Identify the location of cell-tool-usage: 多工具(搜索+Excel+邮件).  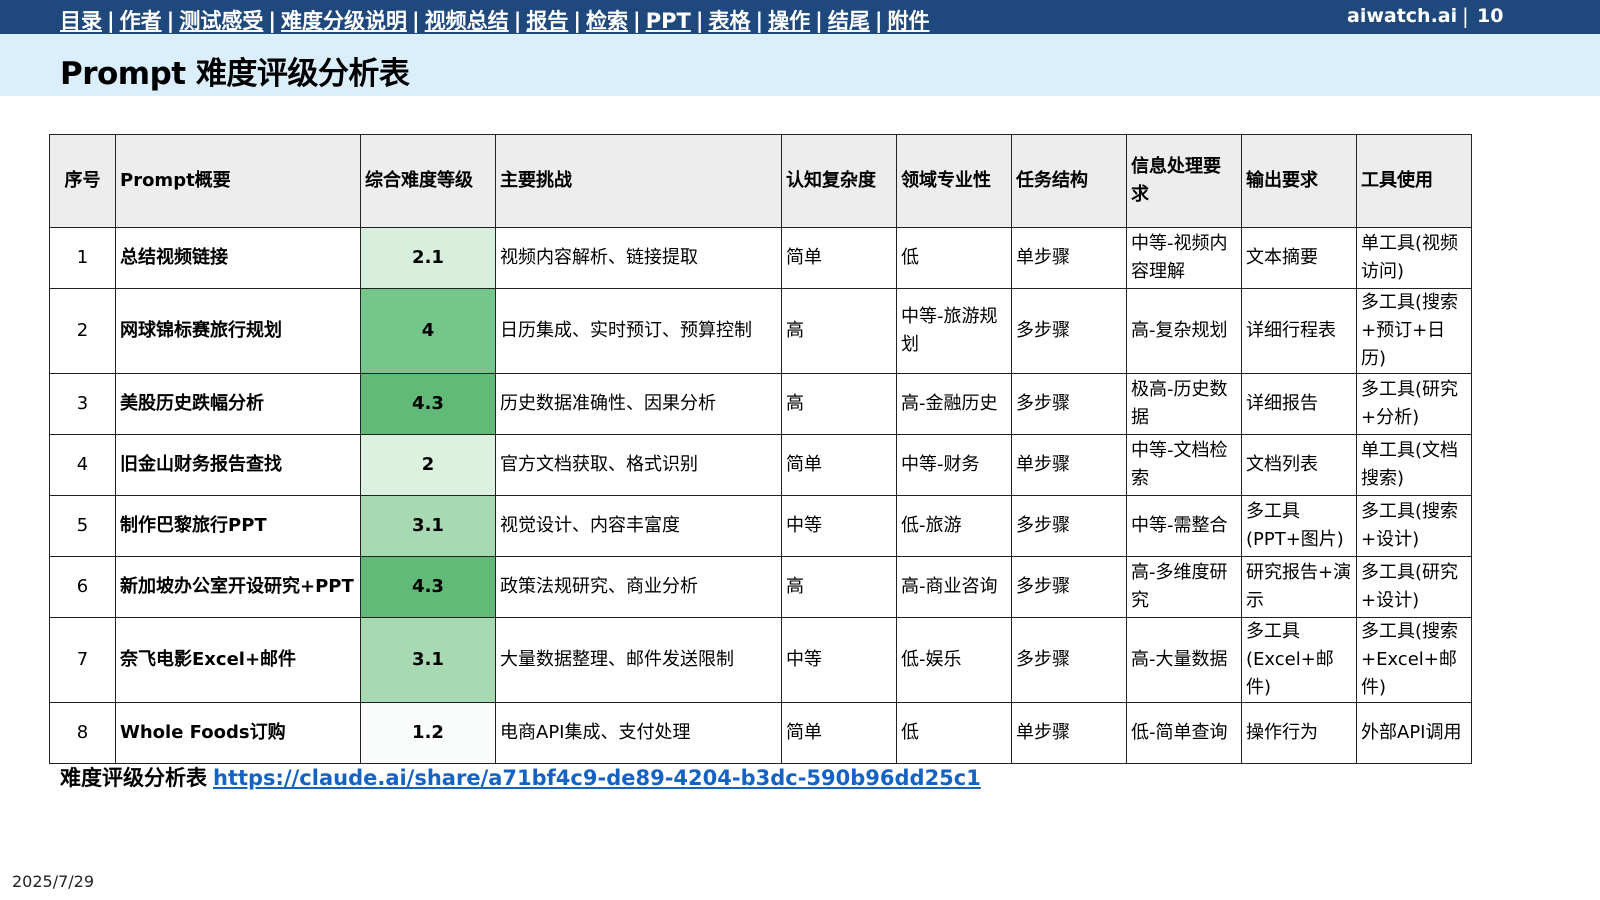
(1414, 660).